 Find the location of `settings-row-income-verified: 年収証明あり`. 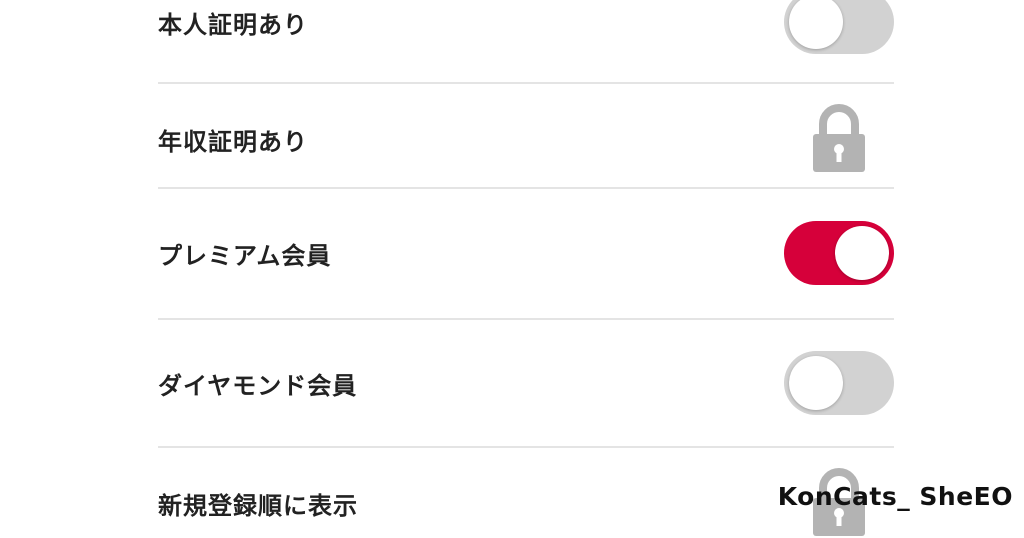

settings-row-income-verified: 年収証明あり is located at coordinates (526, 139).